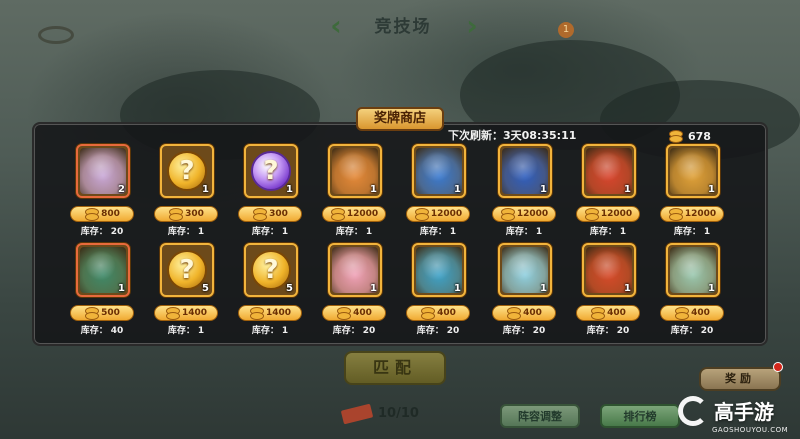 This screenshot has width=800, height=439. Describe the element at coordinates (102, 313) in the screenshot. I see `item-price-button: 500` at that location.